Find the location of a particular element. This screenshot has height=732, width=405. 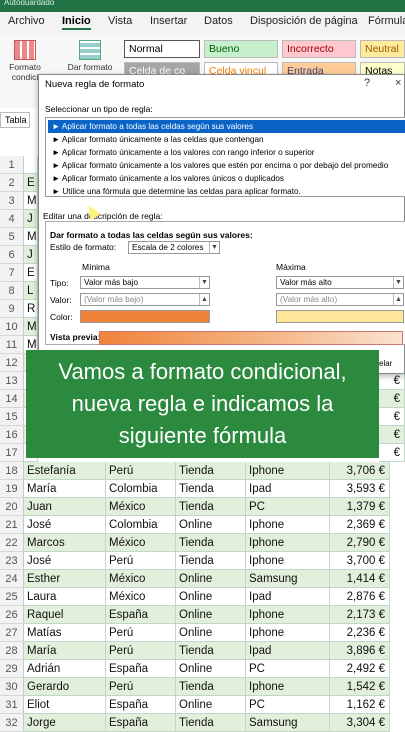

max-value-input: (Valor más alto) ▲ is located at coordinates (340, 299).